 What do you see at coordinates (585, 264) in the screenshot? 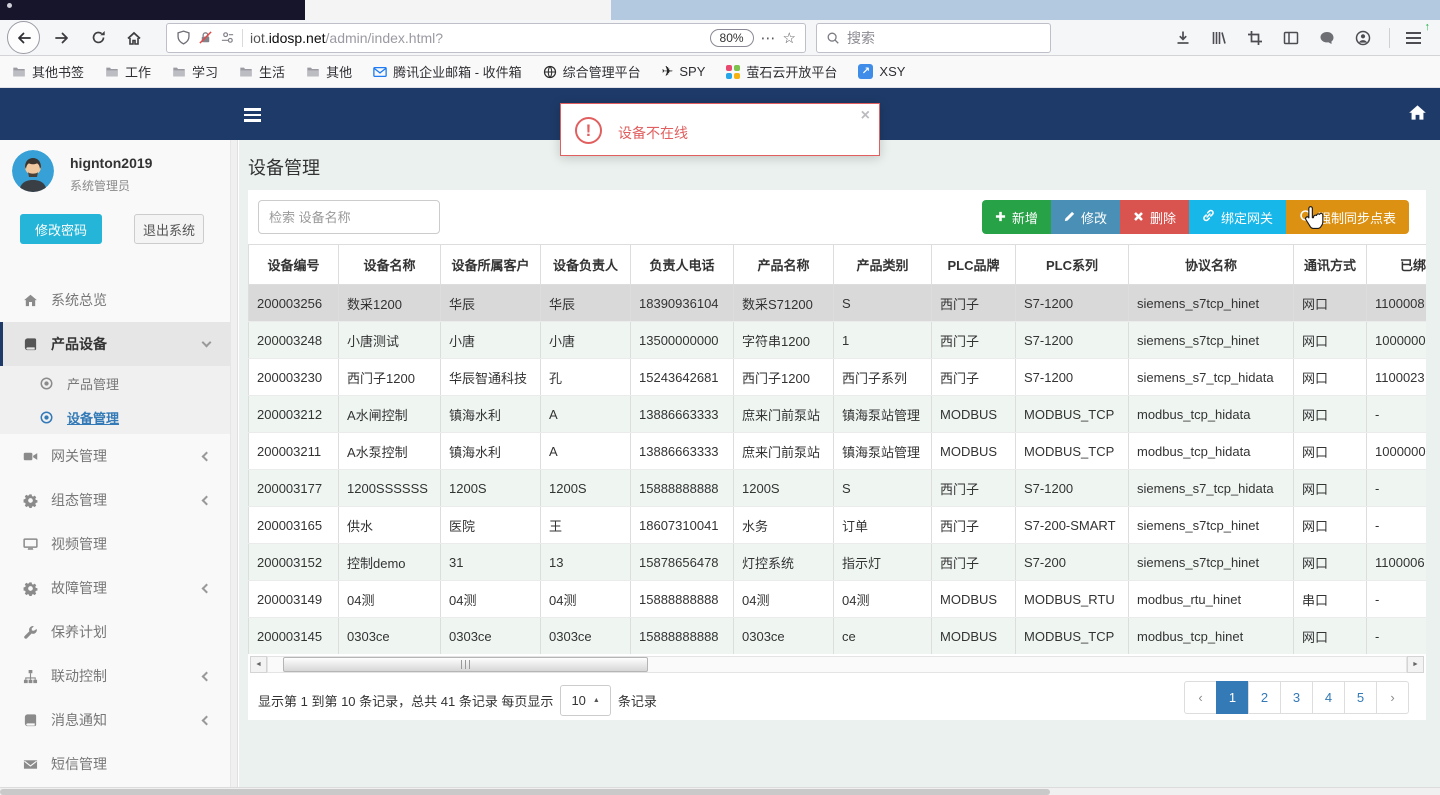
I see `column-header: 设备负责人` at bounding box center [585, 264].